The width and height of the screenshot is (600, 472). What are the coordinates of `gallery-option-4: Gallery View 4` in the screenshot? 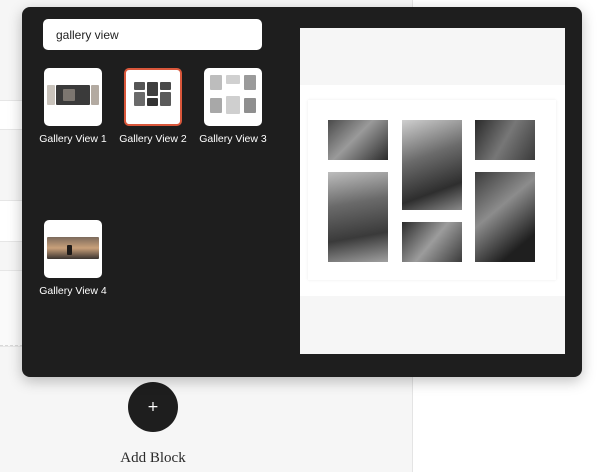 It's located at (73, 258).